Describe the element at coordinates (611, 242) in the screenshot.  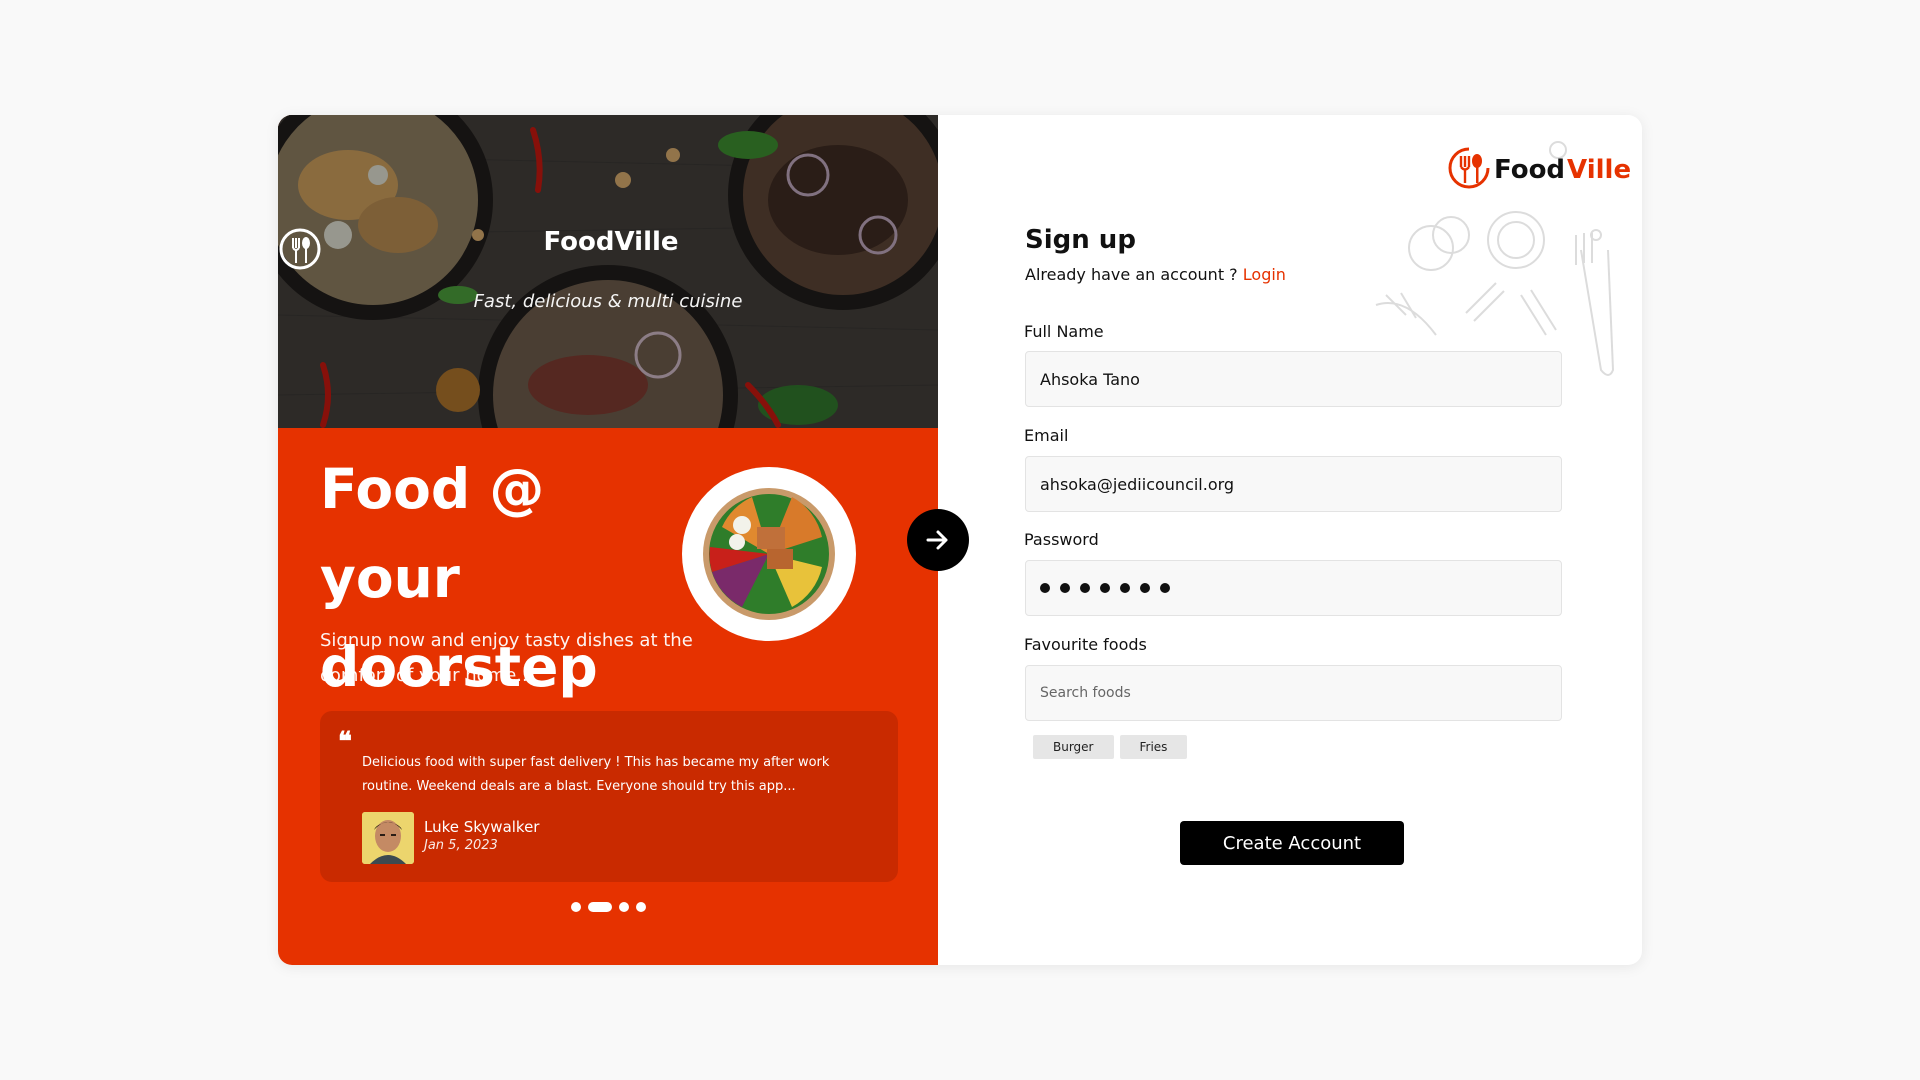
I see `hero-brand-name: FoodVille` at that location.